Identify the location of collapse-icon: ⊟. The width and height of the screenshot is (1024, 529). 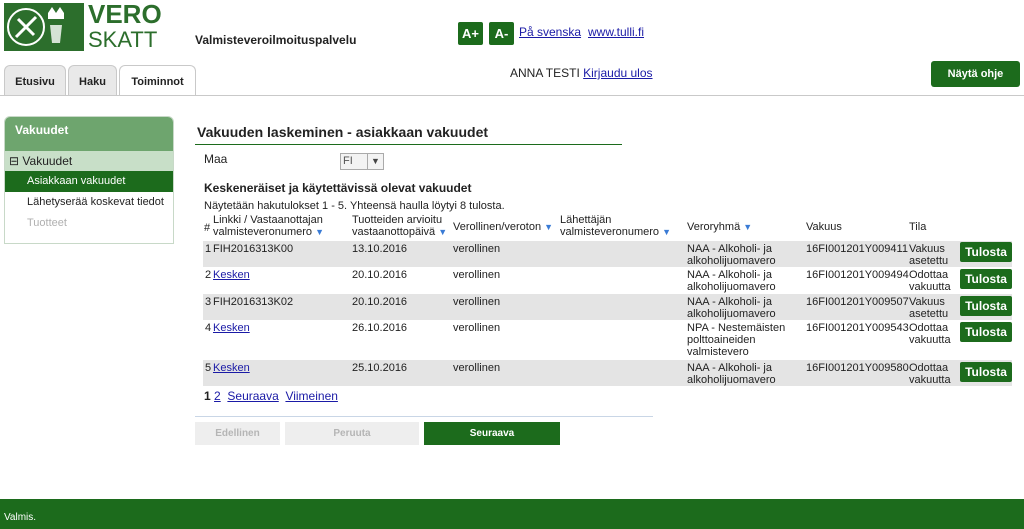
(14, 161).